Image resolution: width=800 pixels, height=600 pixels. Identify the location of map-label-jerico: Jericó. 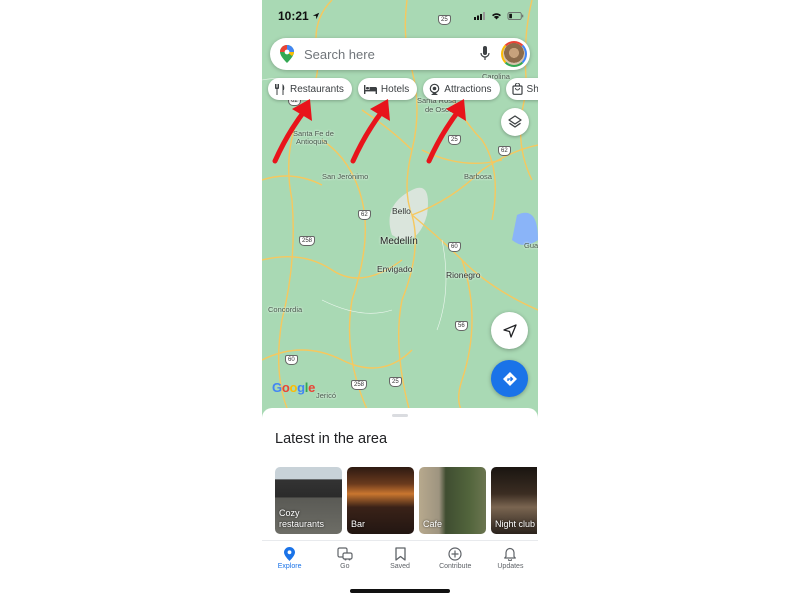
(326, 395).